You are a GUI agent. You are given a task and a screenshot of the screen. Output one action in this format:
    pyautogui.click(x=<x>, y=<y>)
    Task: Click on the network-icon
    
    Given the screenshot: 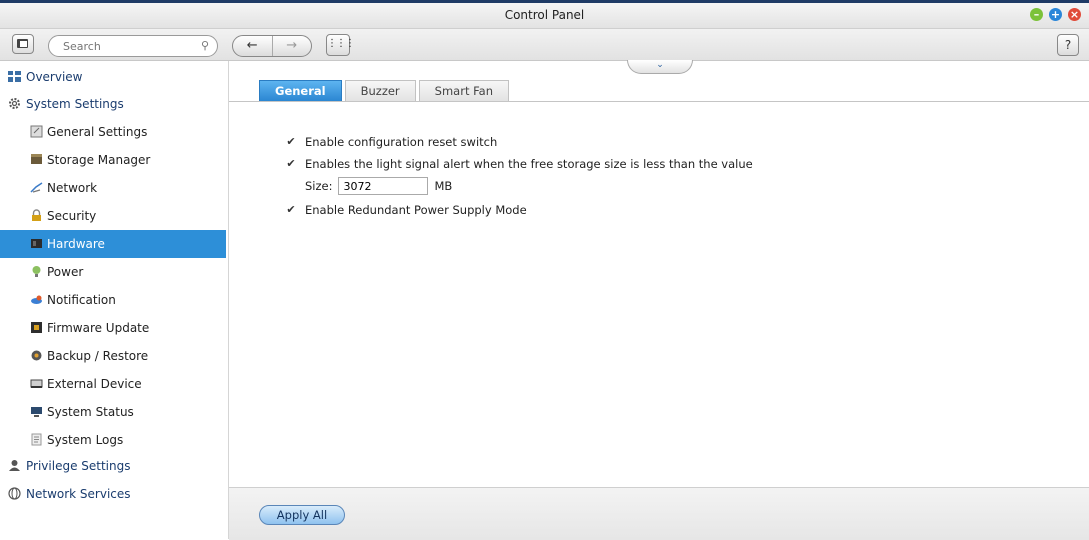 What is the action you would take?
    pyautogui.click(x=36, y=187)
    